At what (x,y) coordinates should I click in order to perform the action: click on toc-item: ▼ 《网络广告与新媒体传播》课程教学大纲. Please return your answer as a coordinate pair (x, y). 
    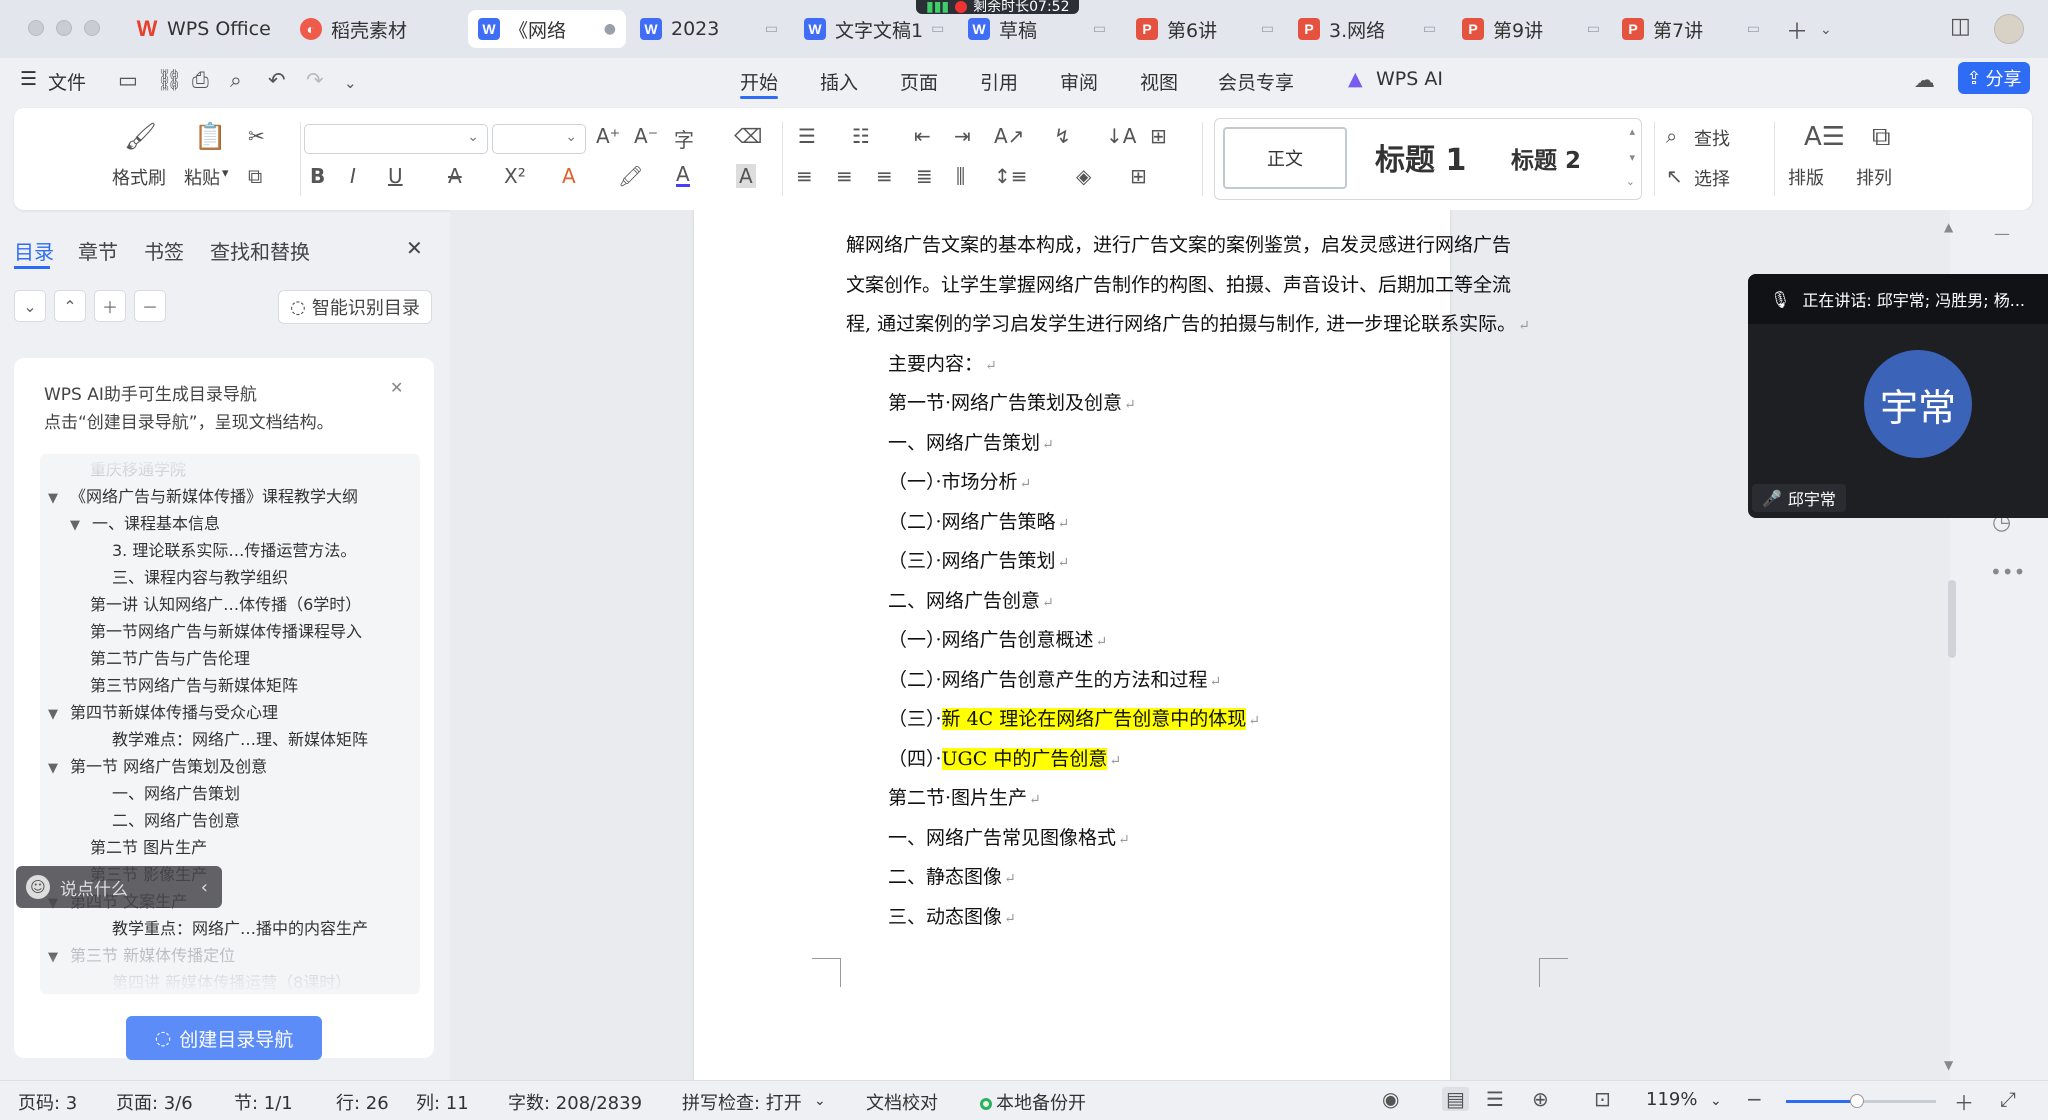
    Looking at the image, I should click on (203, 495).